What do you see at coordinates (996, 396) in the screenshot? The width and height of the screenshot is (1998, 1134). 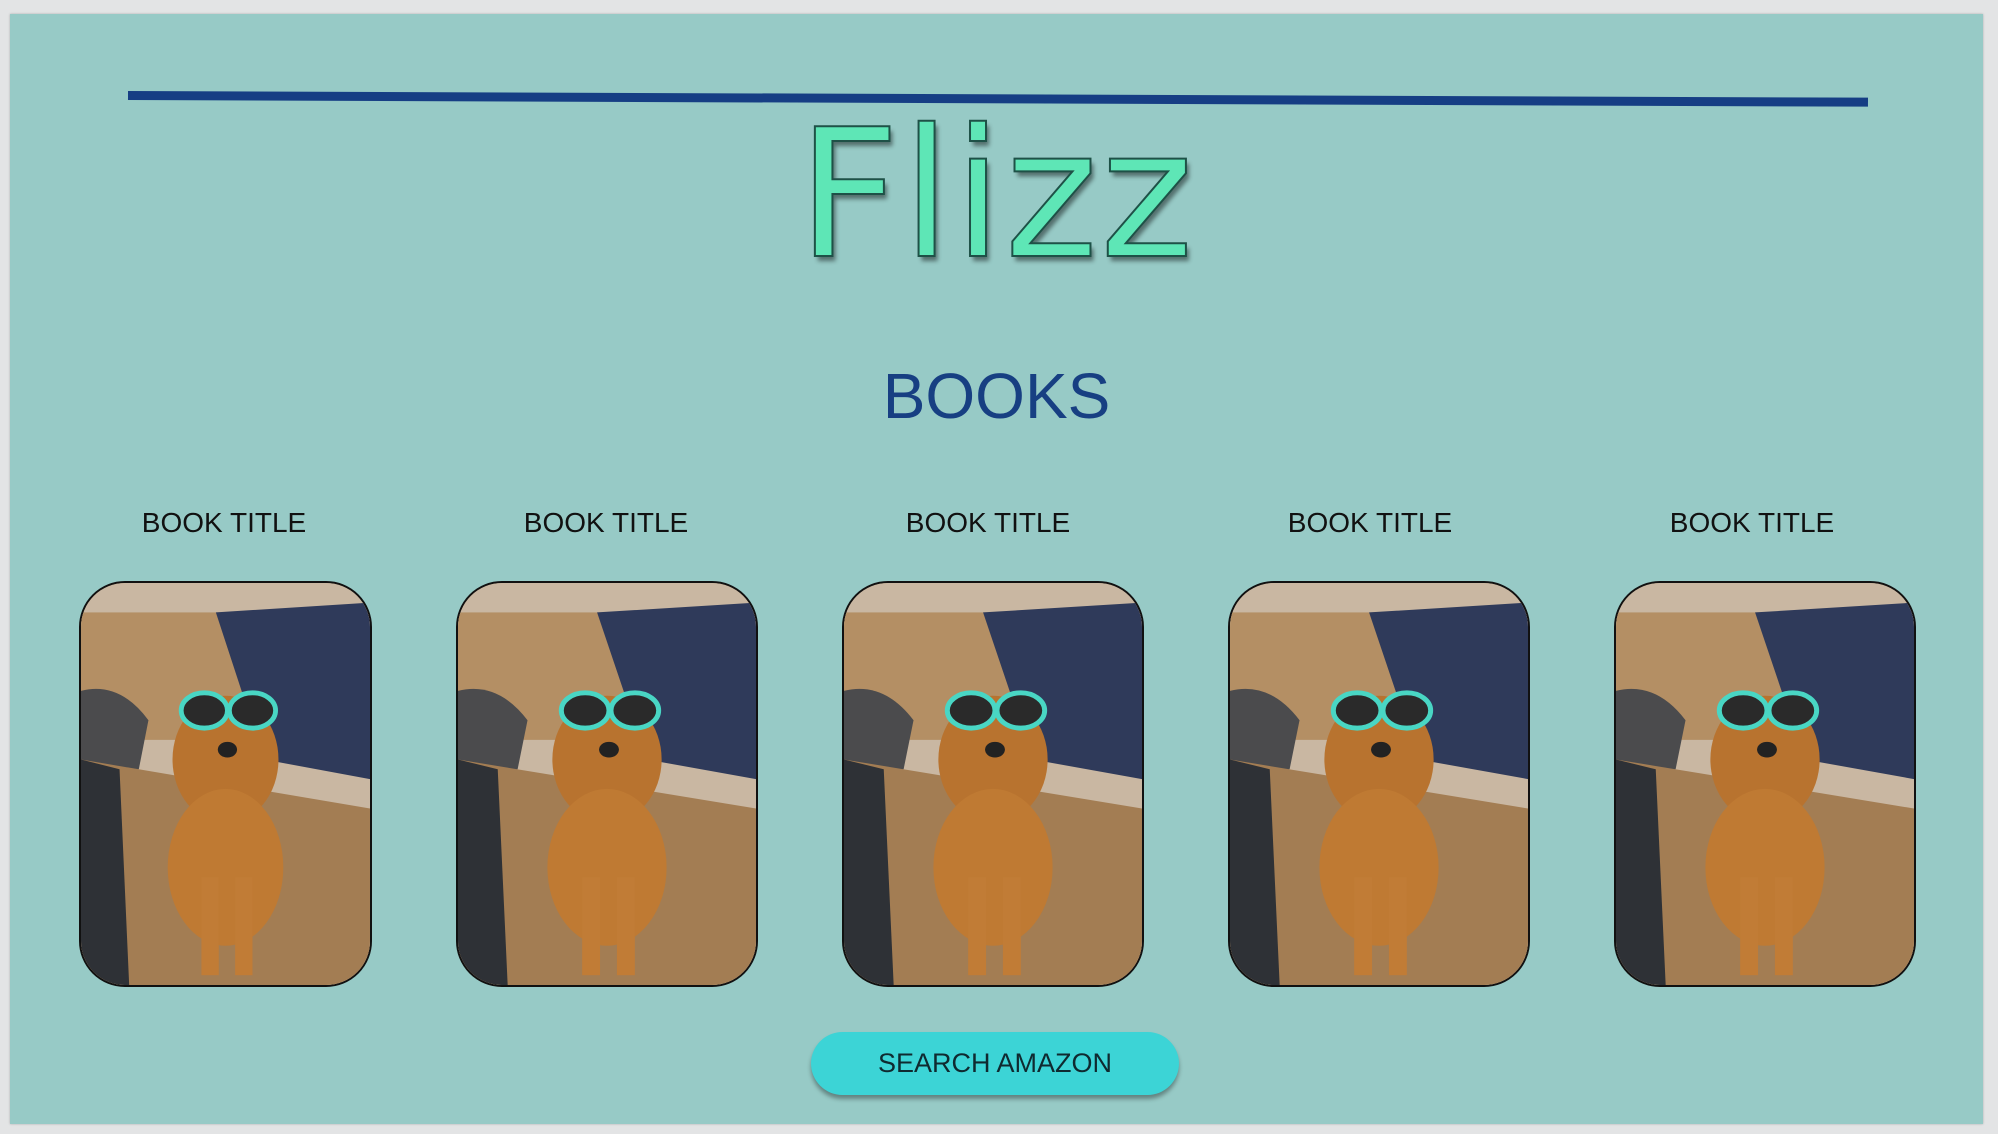 I see `page-title: BOOKS` at bounding box center [996, 396].